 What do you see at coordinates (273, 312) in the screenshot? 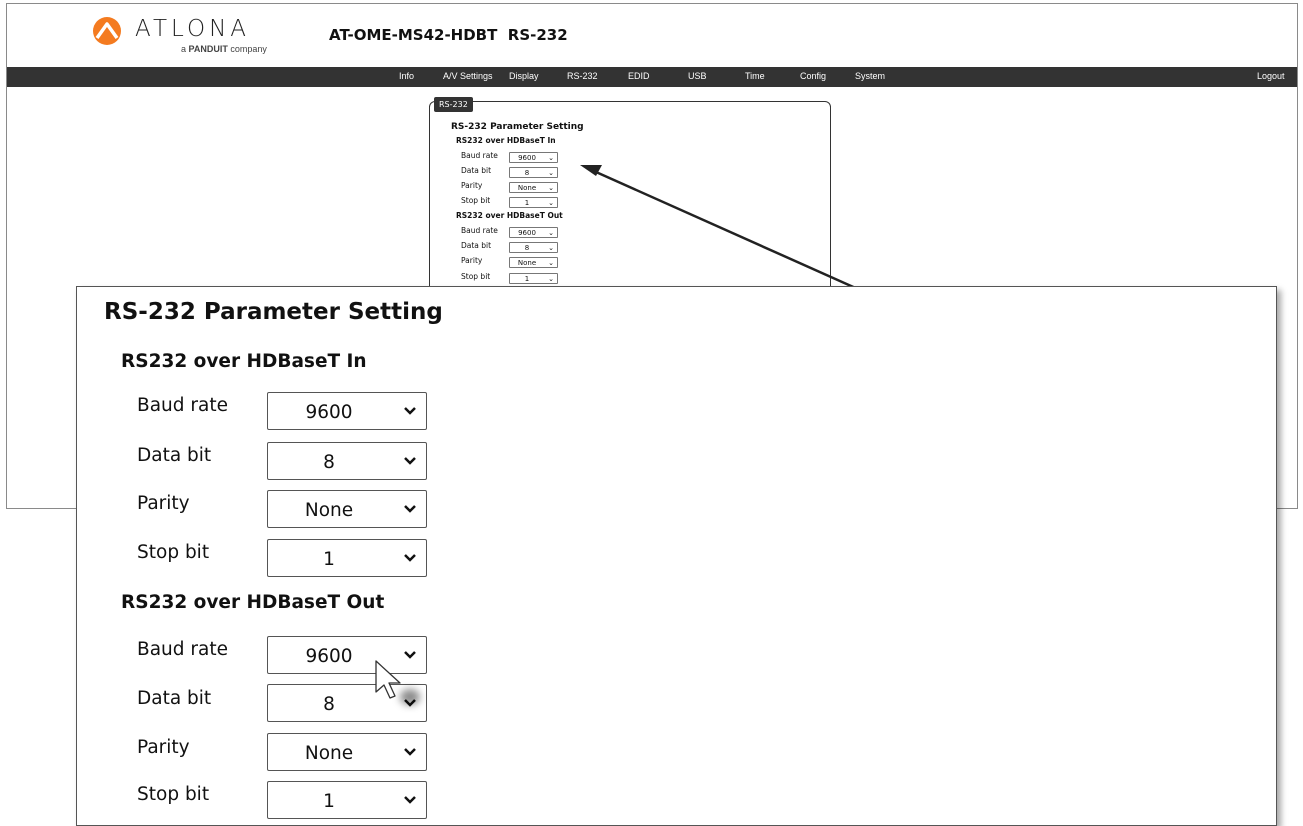
I see `zoom-title: RS-232 Parameter Setting` at bounding box center [273, 312].